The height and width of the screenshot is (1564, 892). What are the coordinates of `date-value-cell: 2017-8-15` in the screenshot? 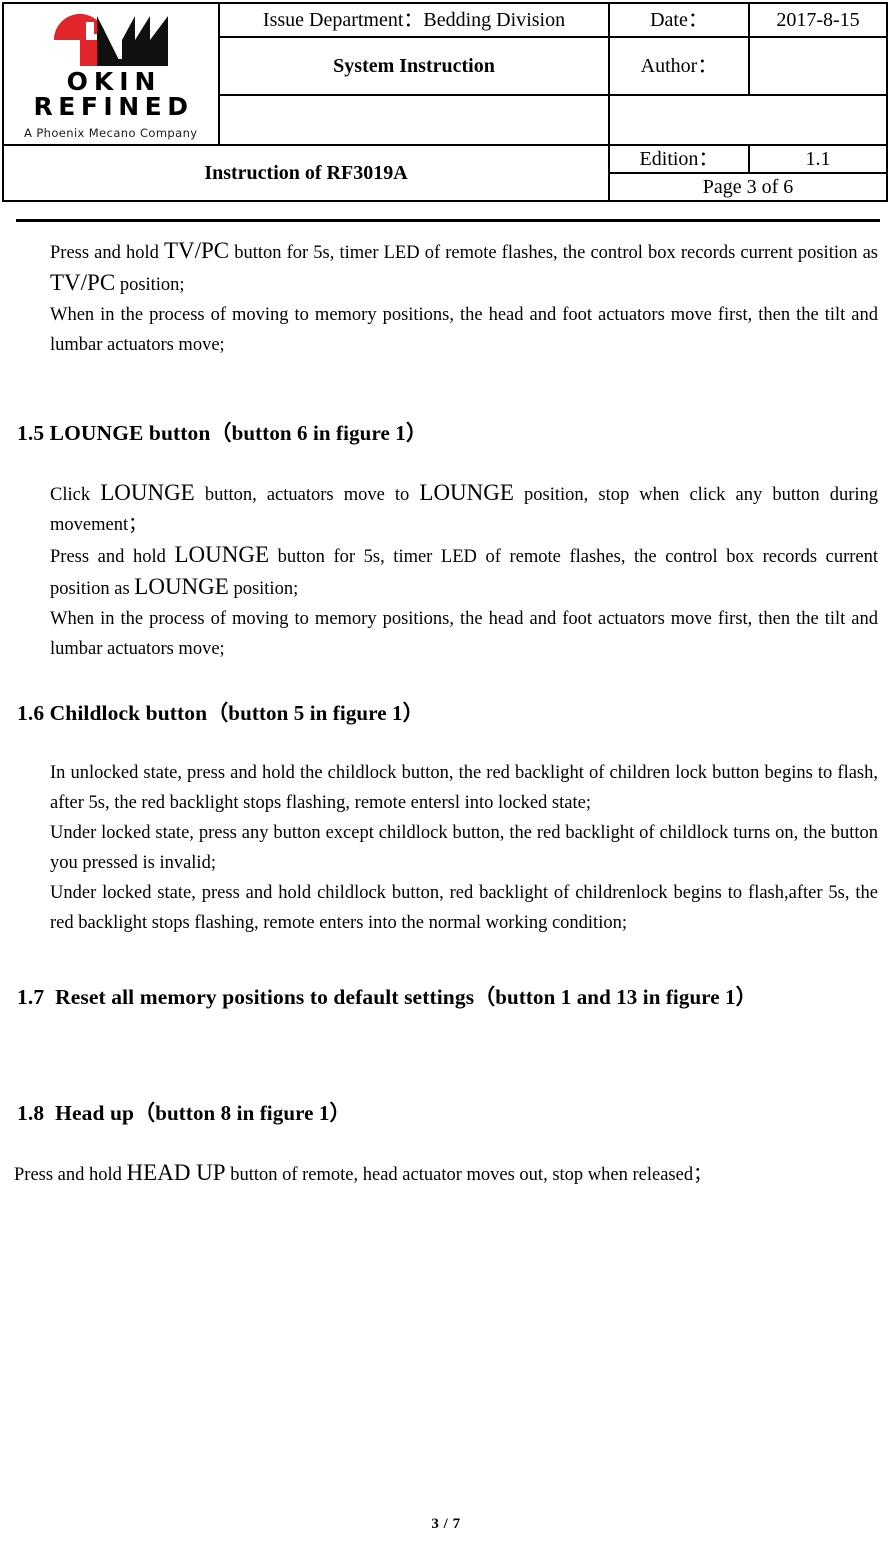 It's located at (818, 20).